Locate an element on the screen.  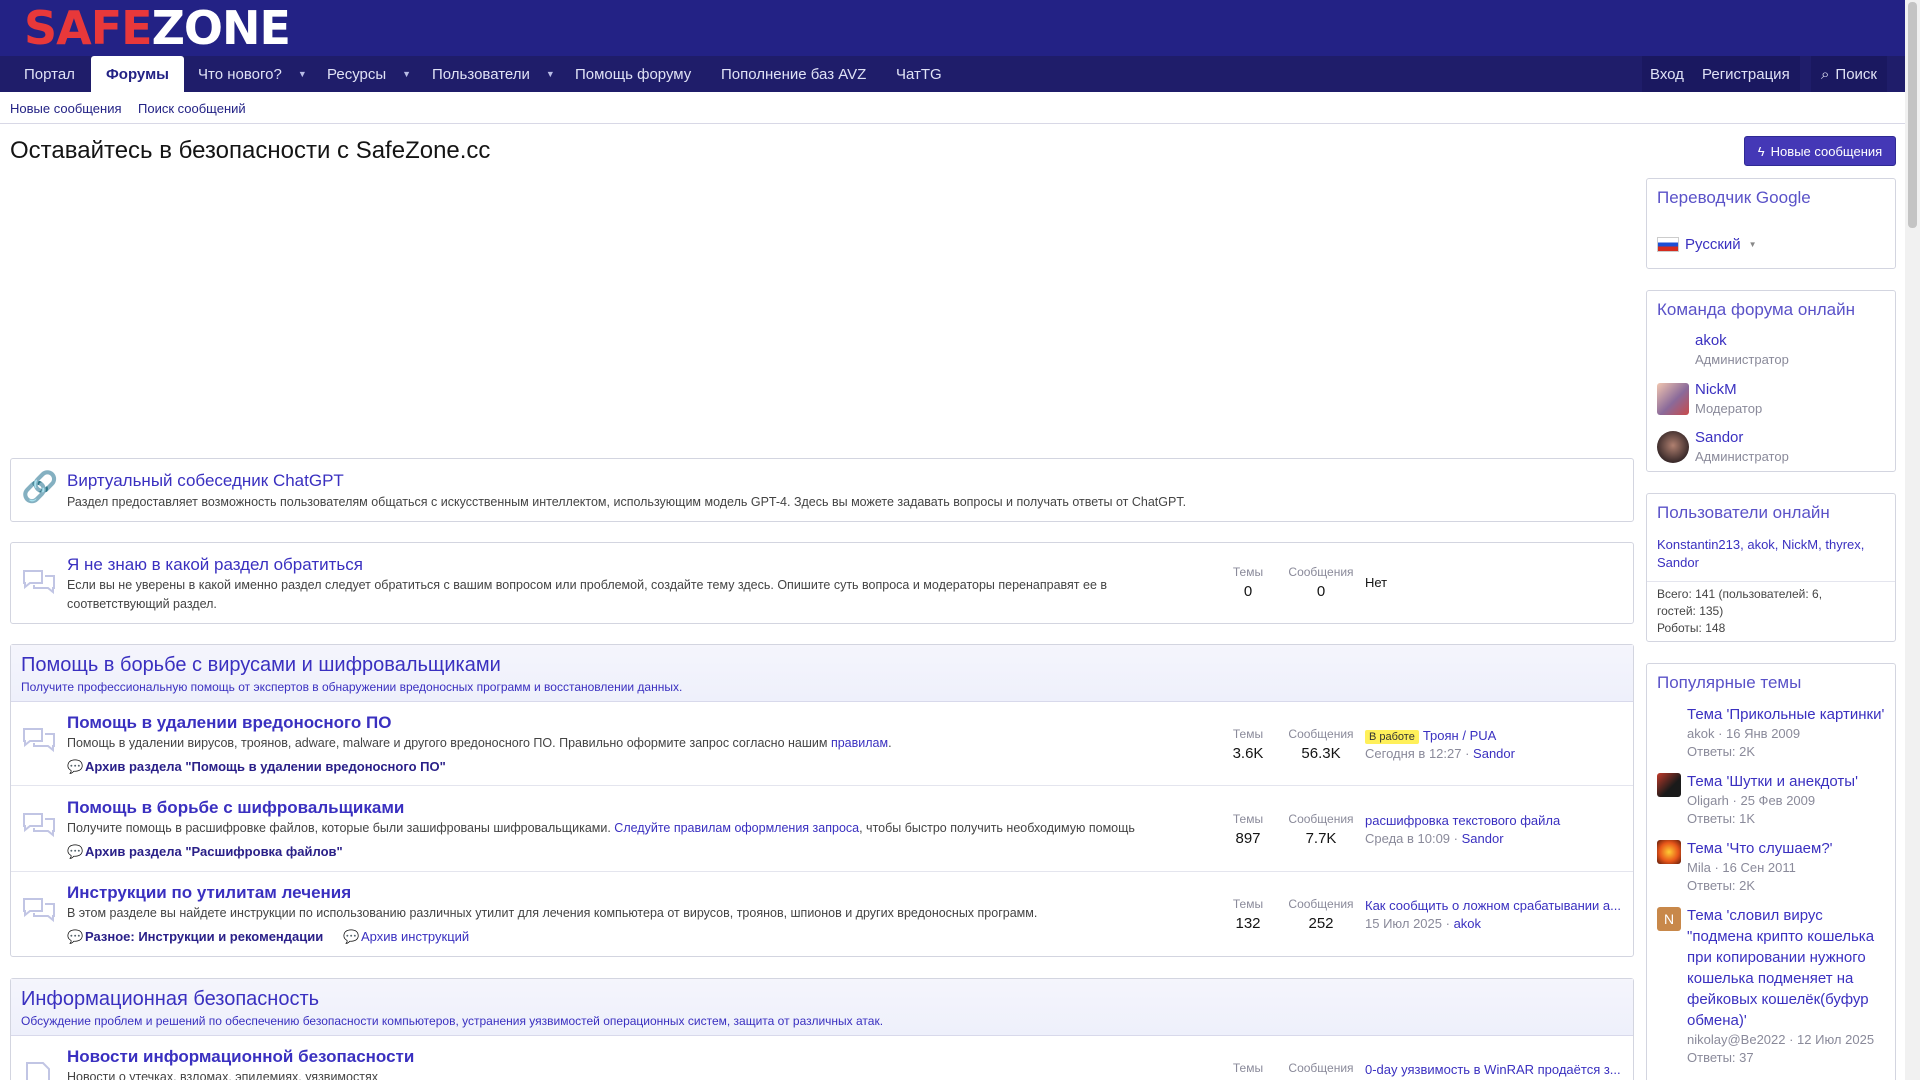
themes-stat: Темы 897 is located at coordinates (1248, 829).